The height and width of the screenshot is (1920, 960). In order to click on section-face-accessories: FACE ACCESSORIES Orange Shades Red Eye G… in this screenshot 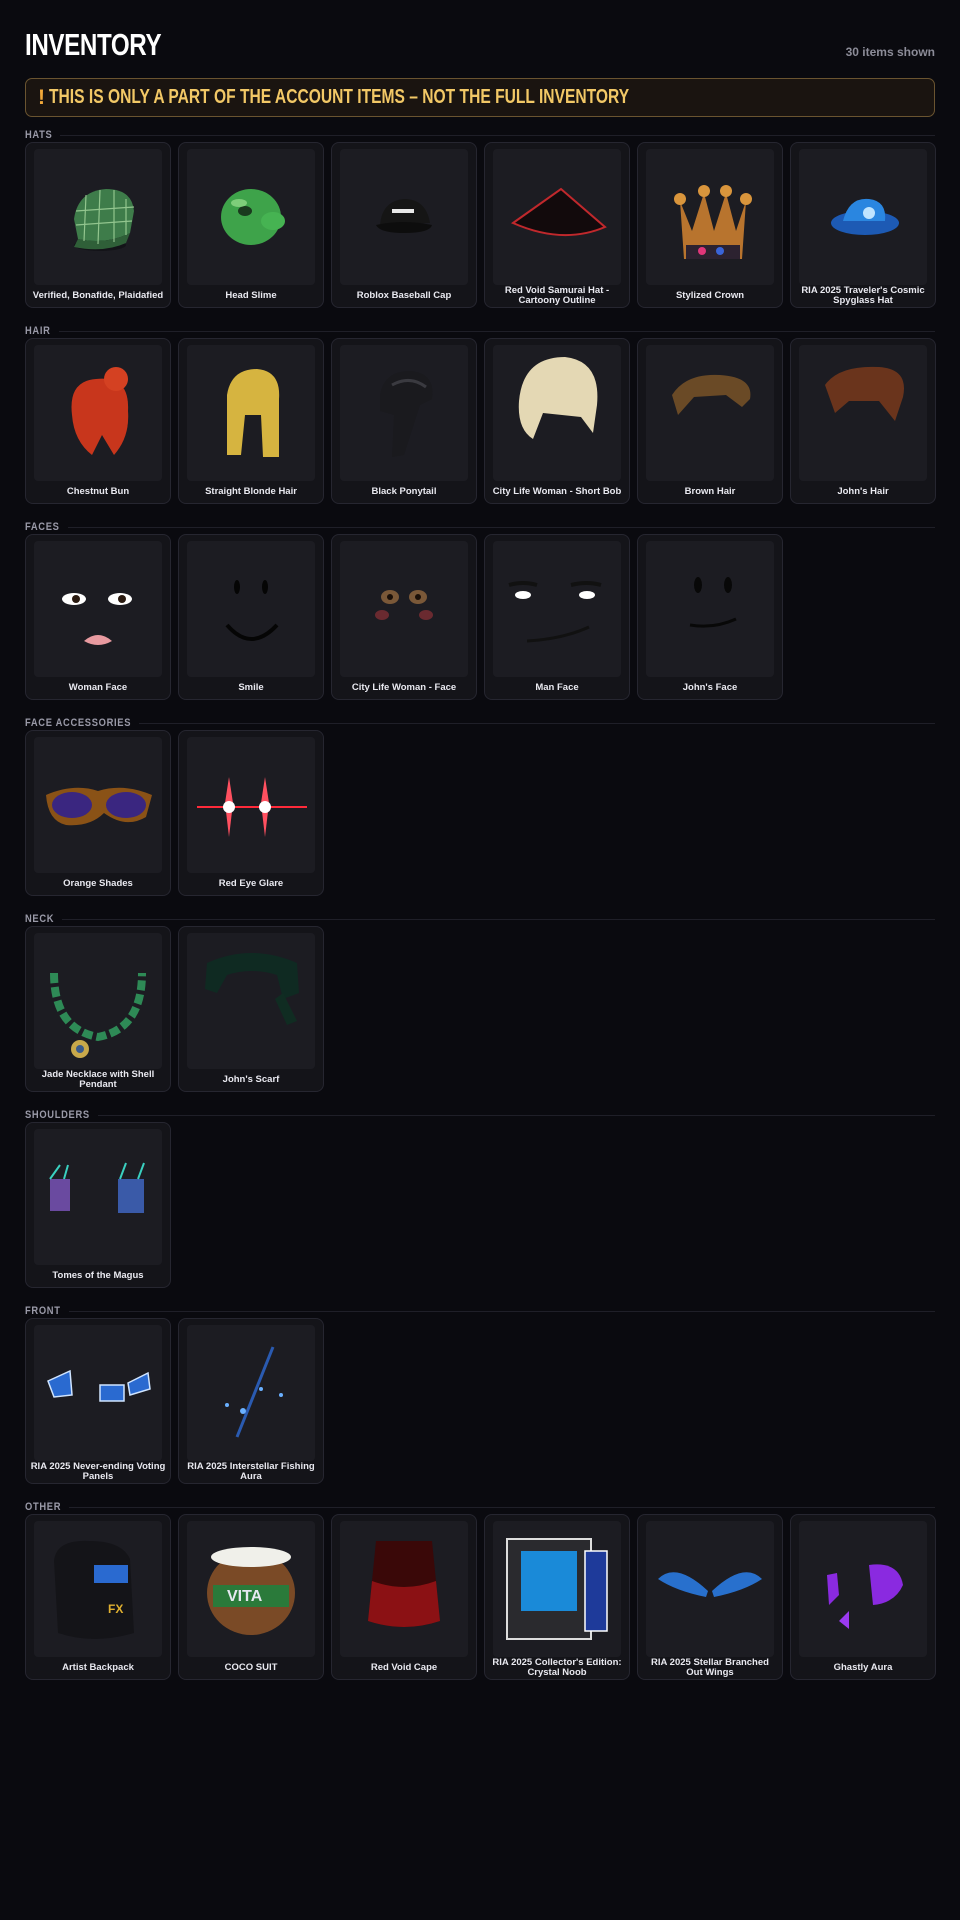, I will do `click(480, 806)`.